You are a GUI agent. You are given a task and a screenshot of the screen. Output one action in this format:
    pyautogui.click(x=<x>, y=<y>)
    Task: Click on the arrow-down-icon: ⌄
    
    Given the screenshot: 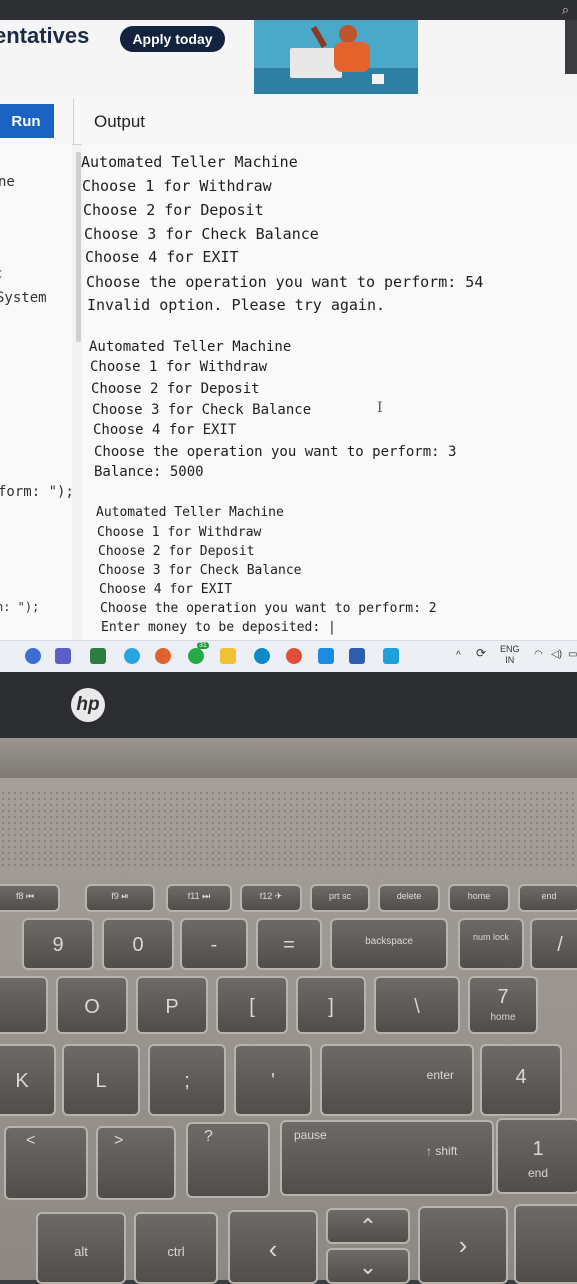 What is the action you would take?
    pyautogui.click(x=368, y=1266)
    